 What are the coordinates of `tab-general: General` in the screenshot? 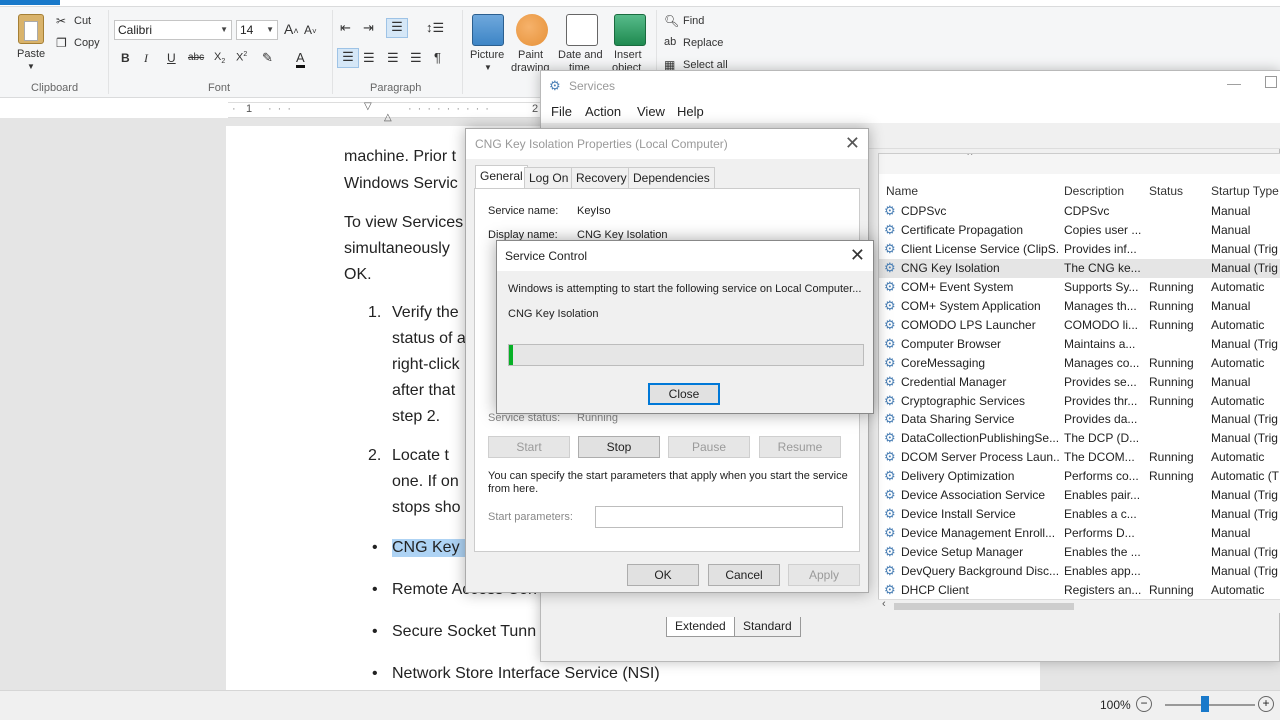 It's located at (501, 177).